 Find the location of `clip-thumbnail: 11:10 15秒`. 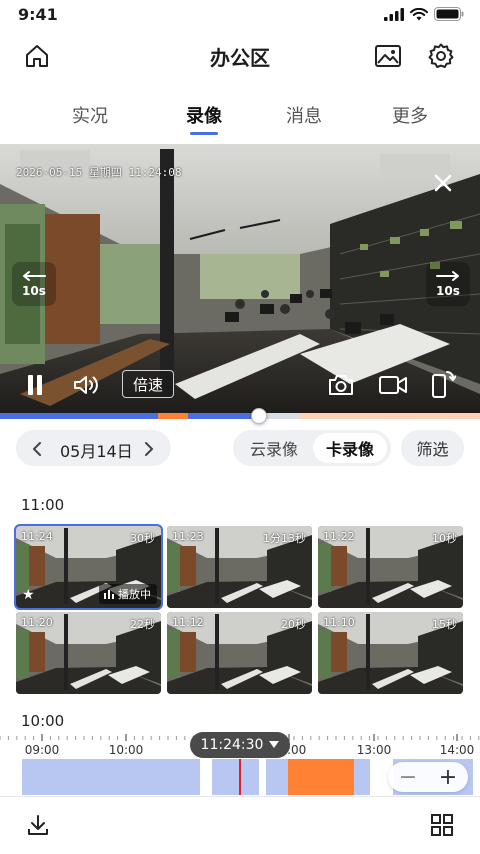

clip-thumbnail: 11:10 15秒 is located at coordinates (390, 653).